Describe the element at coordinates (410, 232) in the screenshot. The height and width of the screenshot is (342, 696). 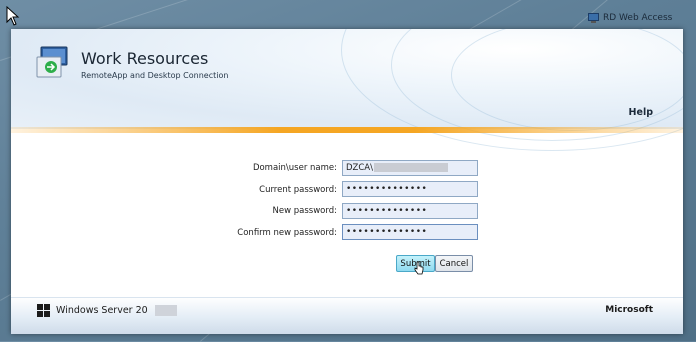
I see `confirm-password-field: ••••••••••••••` at that location.